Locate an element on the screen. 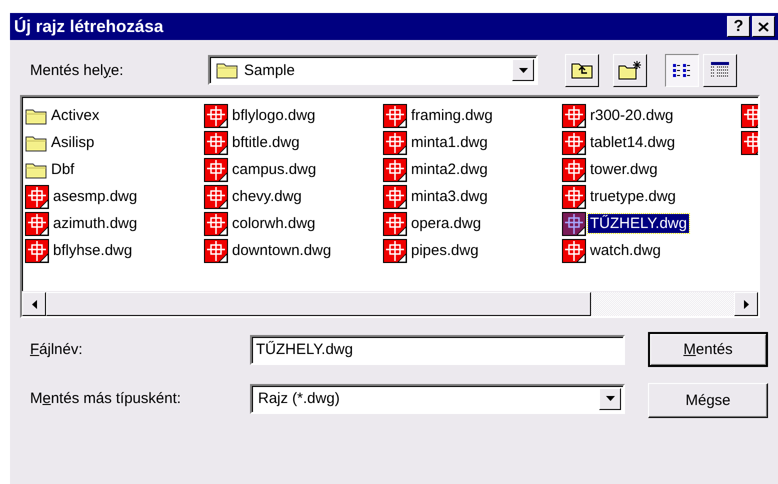  file-name: minta3.dwg is located at coordinates (449, 196).